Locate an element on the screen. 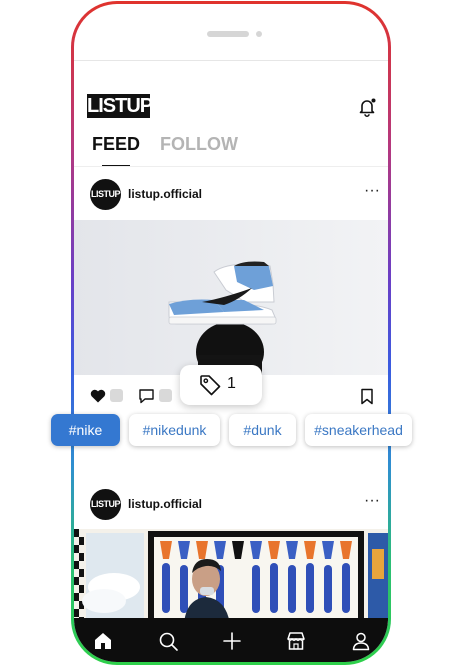 This screenshot has height=667, width=465. search-icon is located at coordinates (168, 641).